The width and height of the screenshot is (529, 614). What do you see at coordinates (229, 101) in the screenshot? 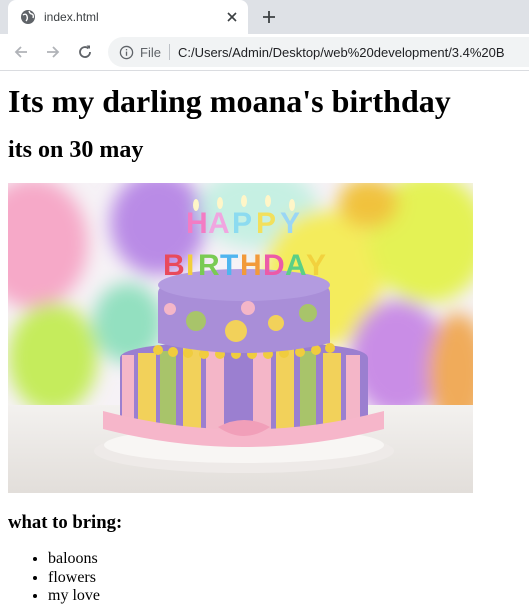
I see `page-title: Its my darling moana's birthday` at bounding box center [229, 101].